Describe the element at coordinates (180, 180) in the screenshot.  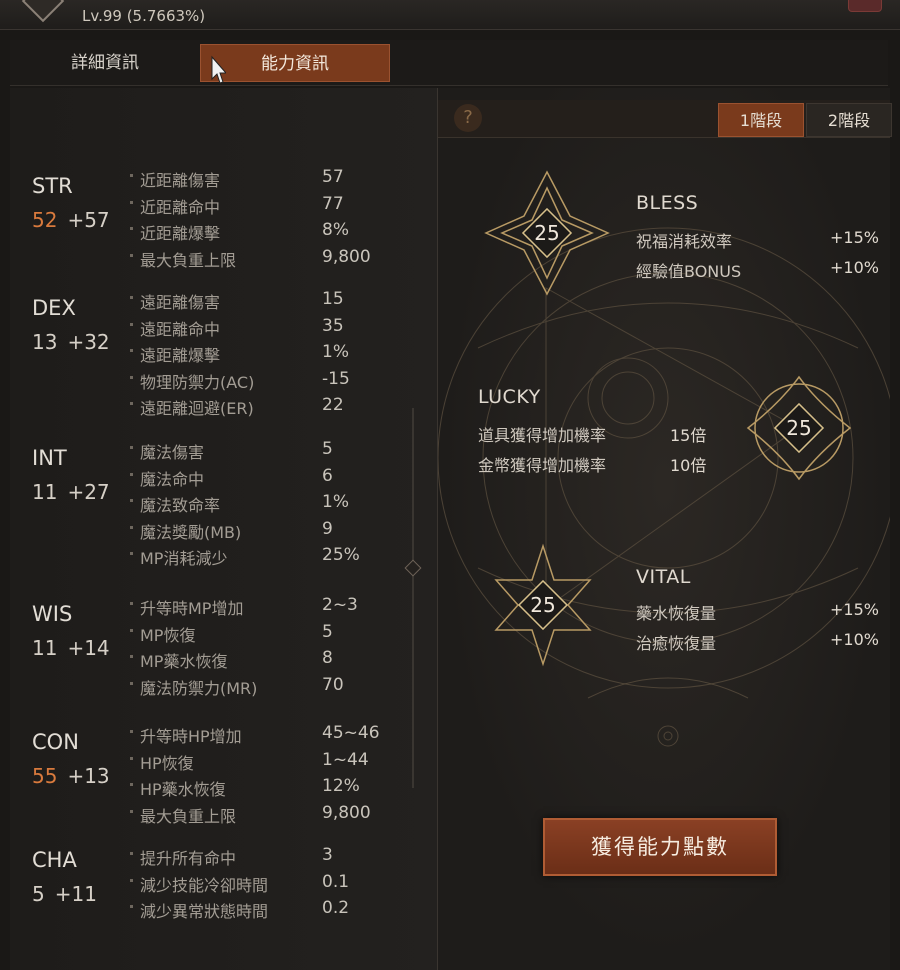
I see `row-label: 近距離傷害` at that location.